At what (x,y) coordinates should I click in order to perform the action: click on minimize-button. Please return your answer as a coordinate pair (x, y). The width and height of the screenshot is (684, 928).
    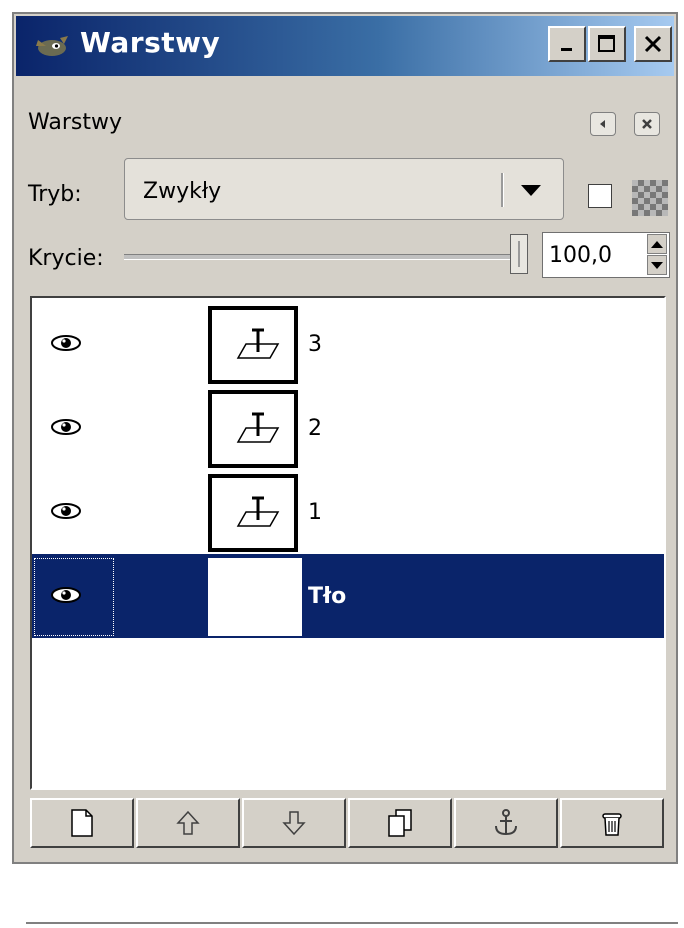
    Looking at the image, I should click on (567, 44).